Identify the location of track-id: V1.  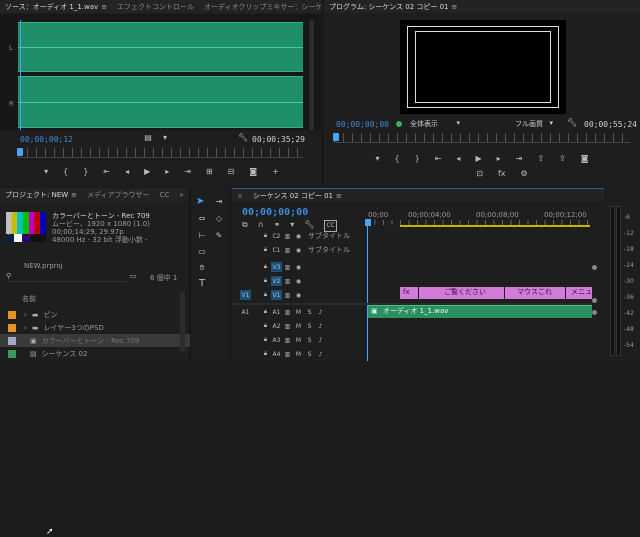
(276, 295).